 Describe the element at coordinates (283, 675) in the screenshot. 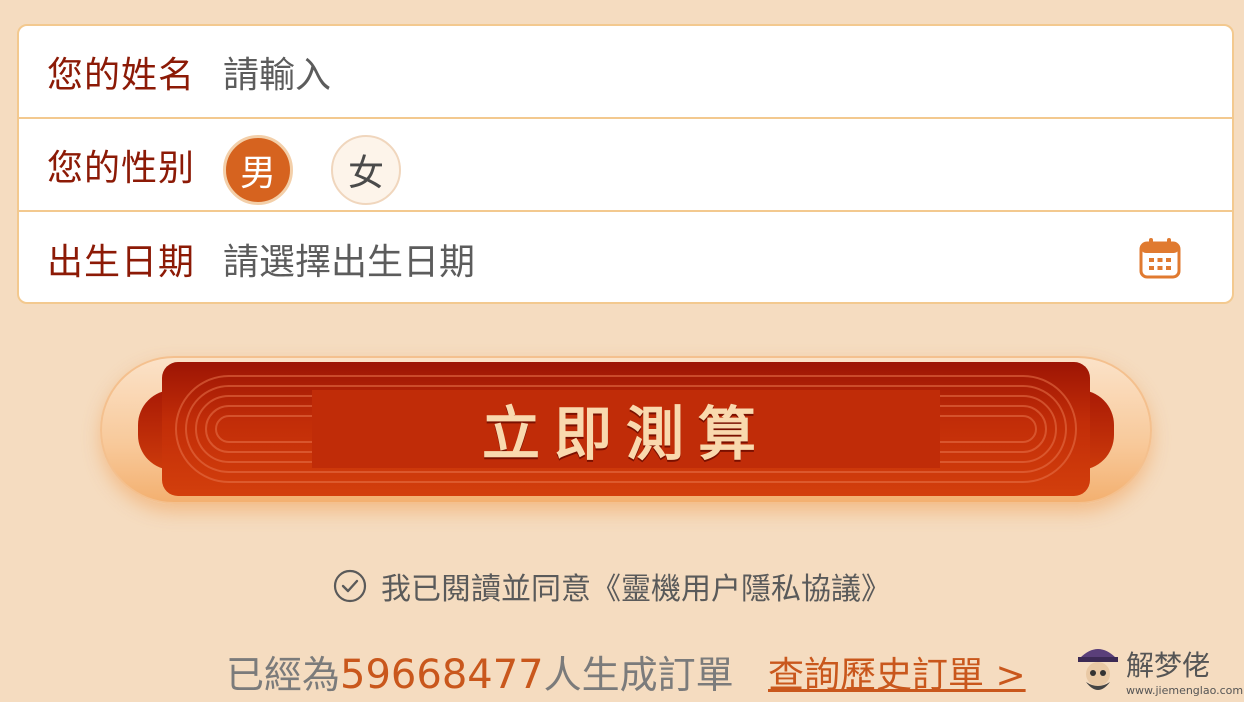

I see `stats-prefix: 已經為` at that location.